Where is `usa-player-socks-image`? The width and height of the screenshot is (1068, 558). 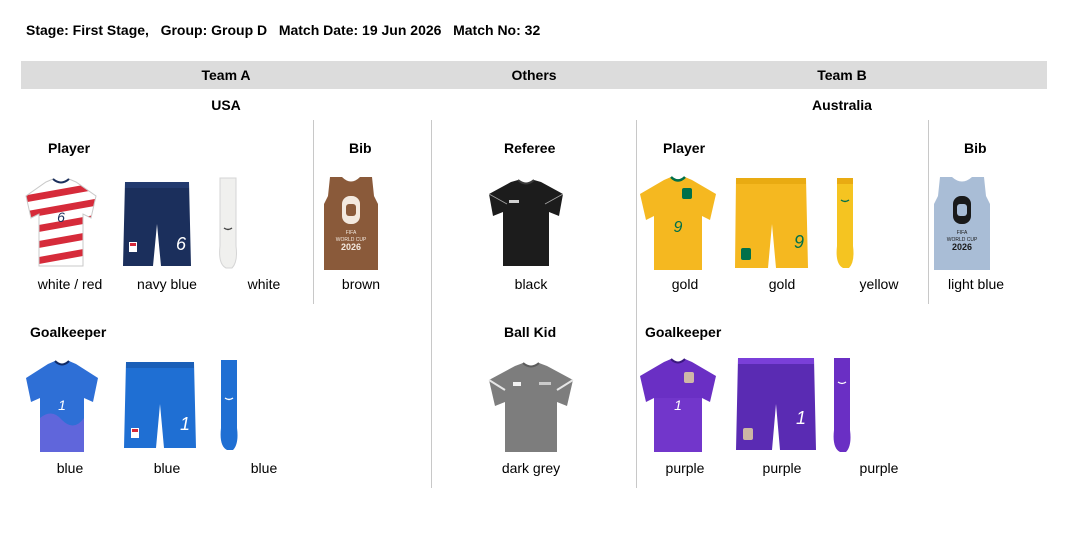 usa-player-socks-image is located at coordinates (229, 223).